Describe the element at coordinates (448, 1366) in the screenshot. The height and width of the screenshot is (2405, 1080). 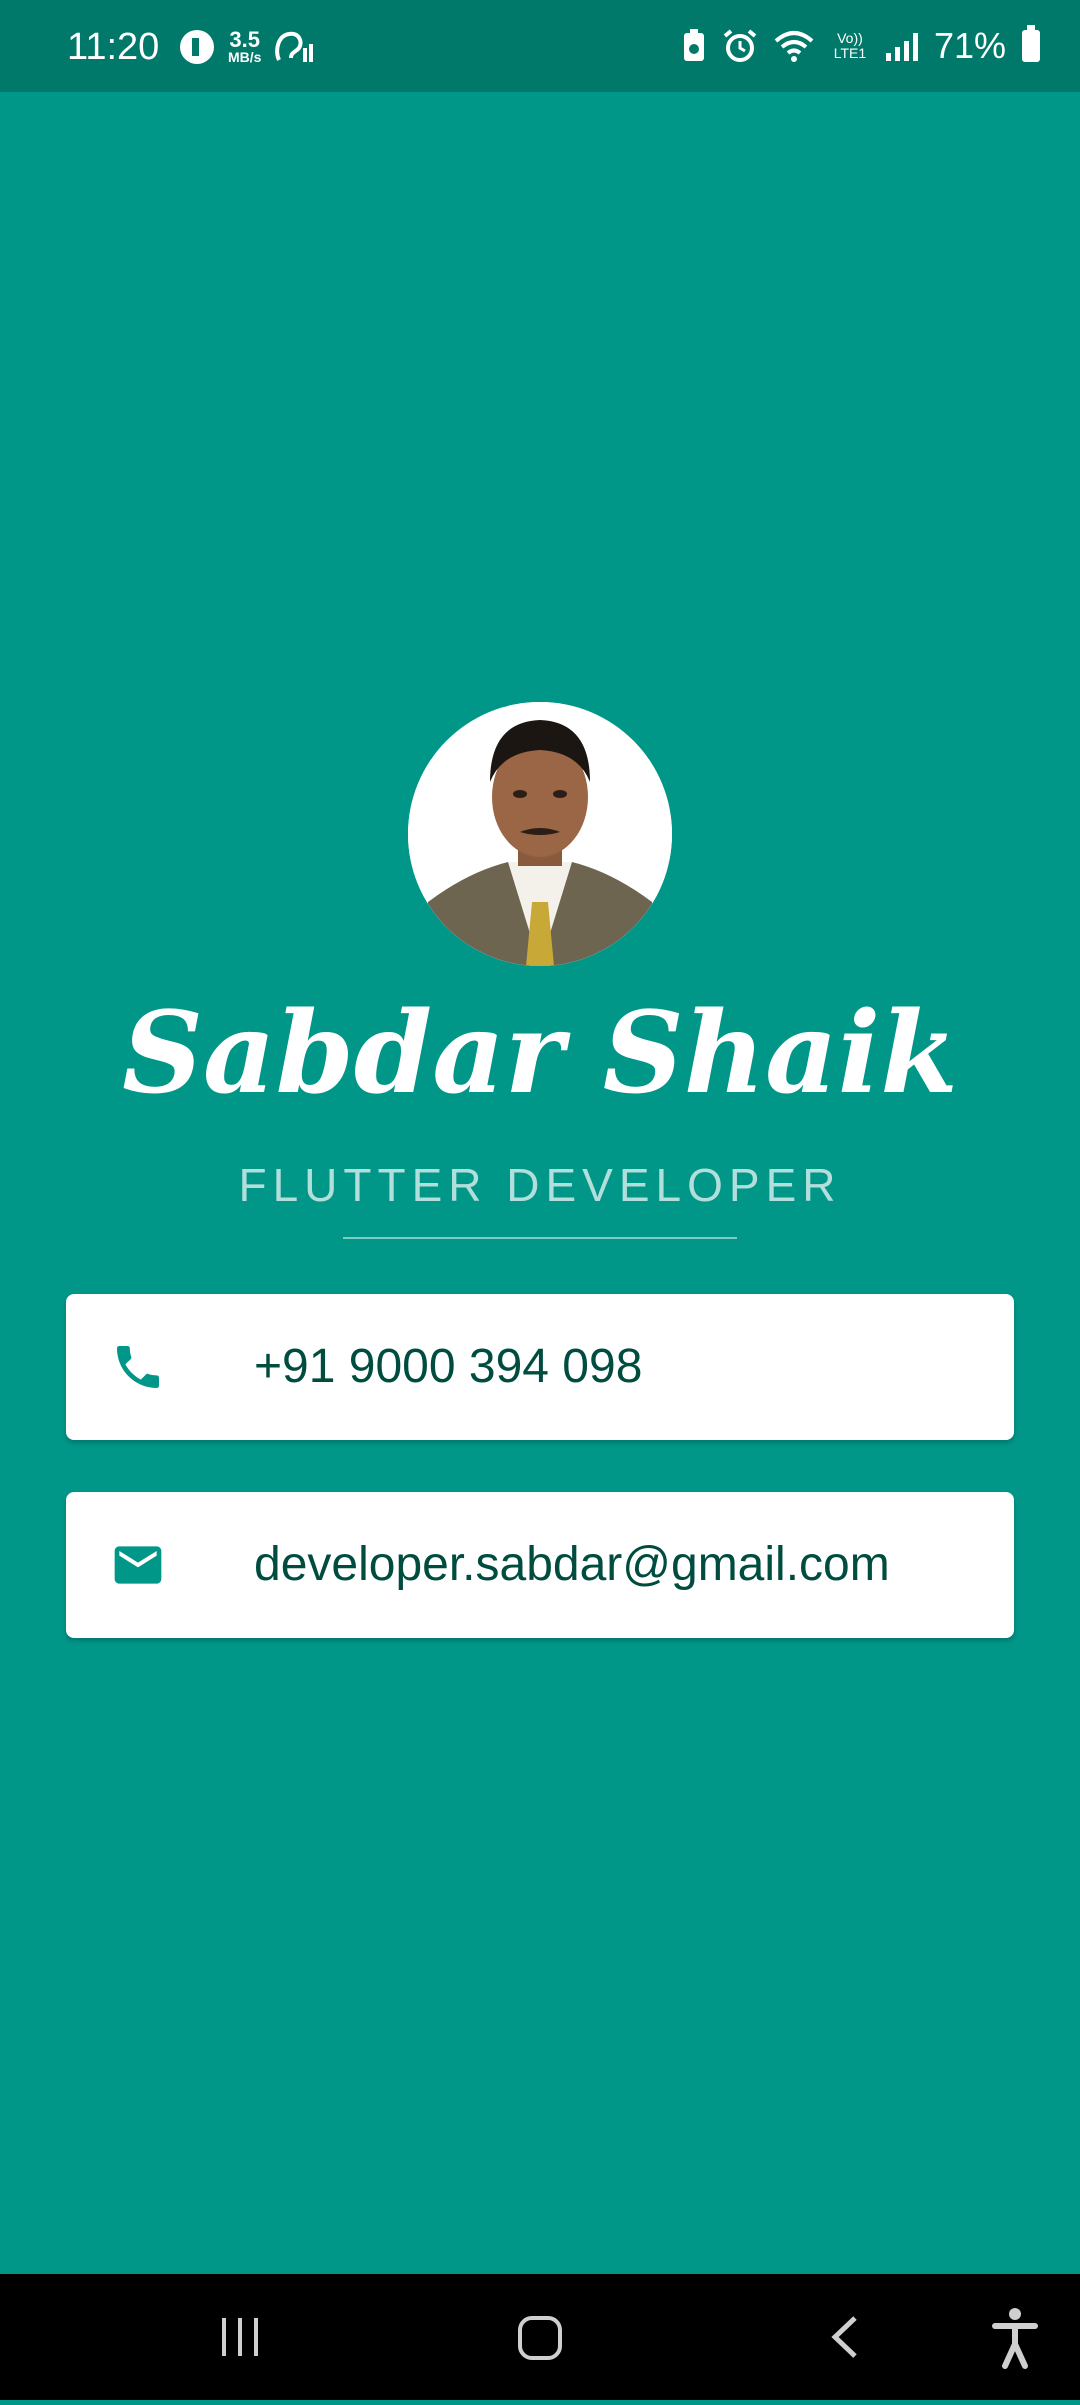
I see `phone-number: +91 9000 394 098` at that location.